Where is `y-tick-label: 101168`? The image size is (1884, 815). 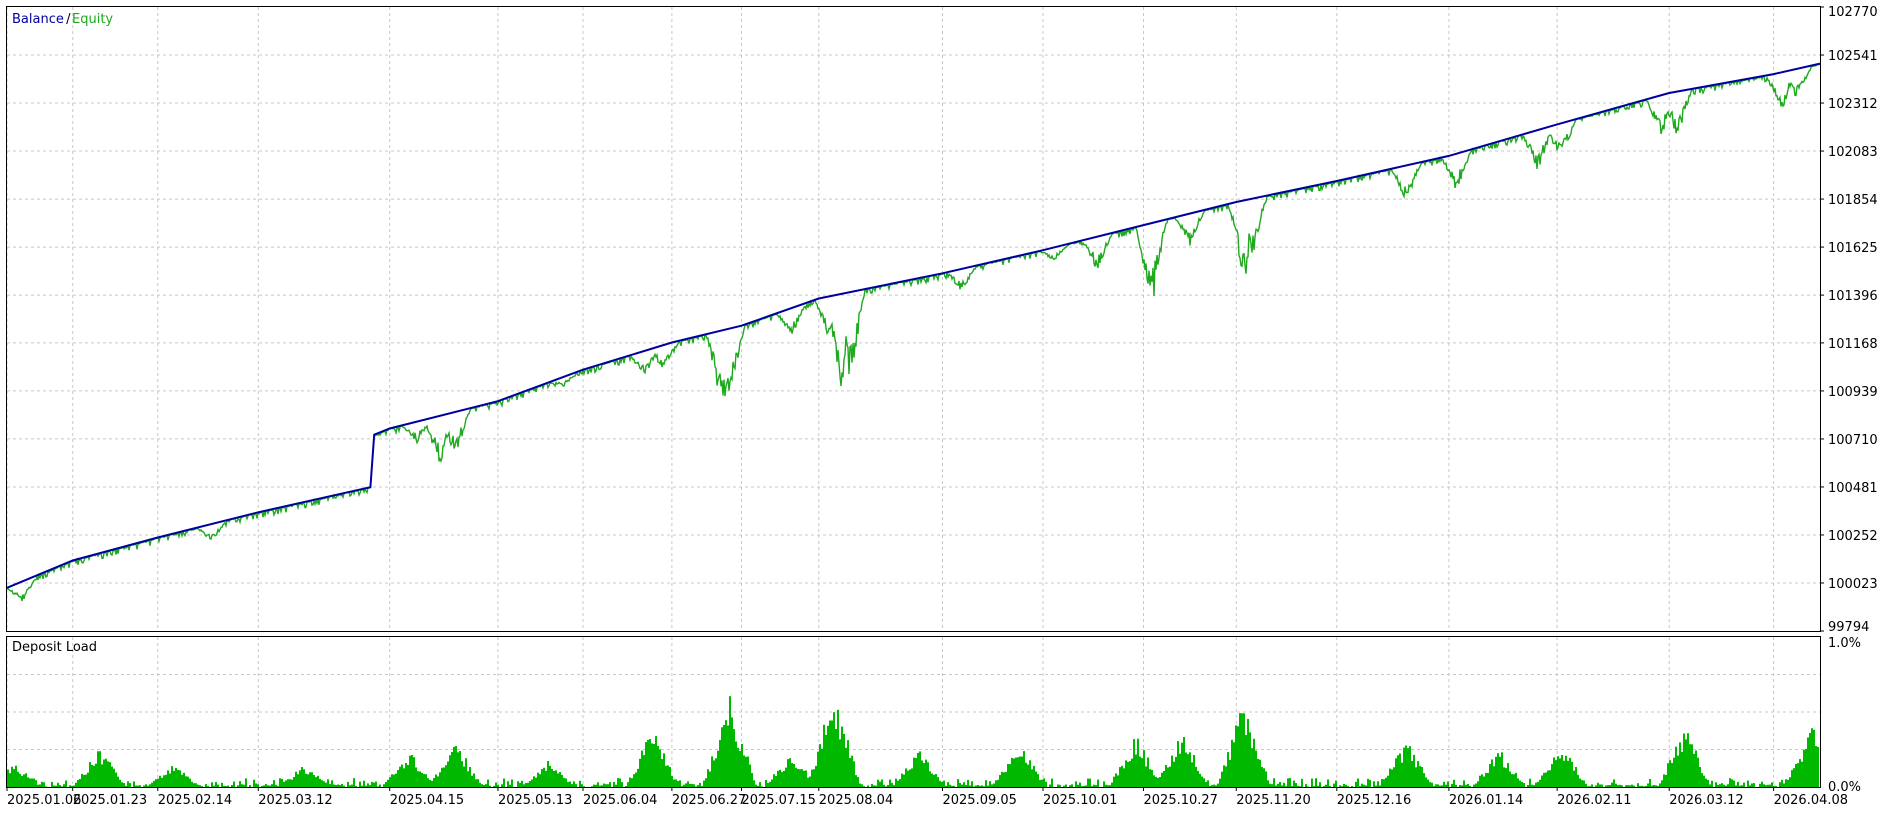 y-tick-label: 101168 is located at coordinates (1853, 344).